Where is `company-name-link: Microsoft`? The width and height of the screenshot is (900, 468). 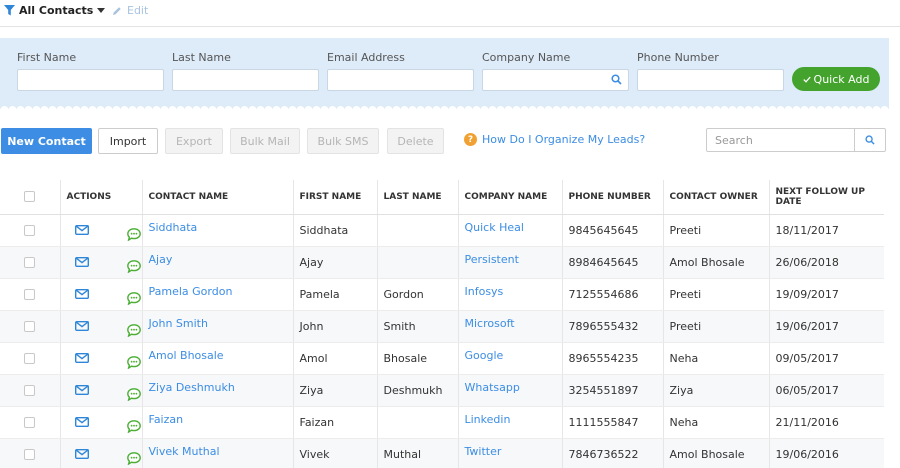
company-name-link: Microsoft is located at coordinates (490, 323).